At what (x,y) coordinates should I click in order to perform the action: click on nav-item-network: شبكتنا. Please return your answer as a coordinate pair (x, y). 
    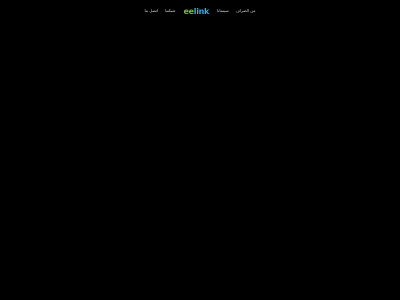
    Looking at the image, I should click on (170, 11).